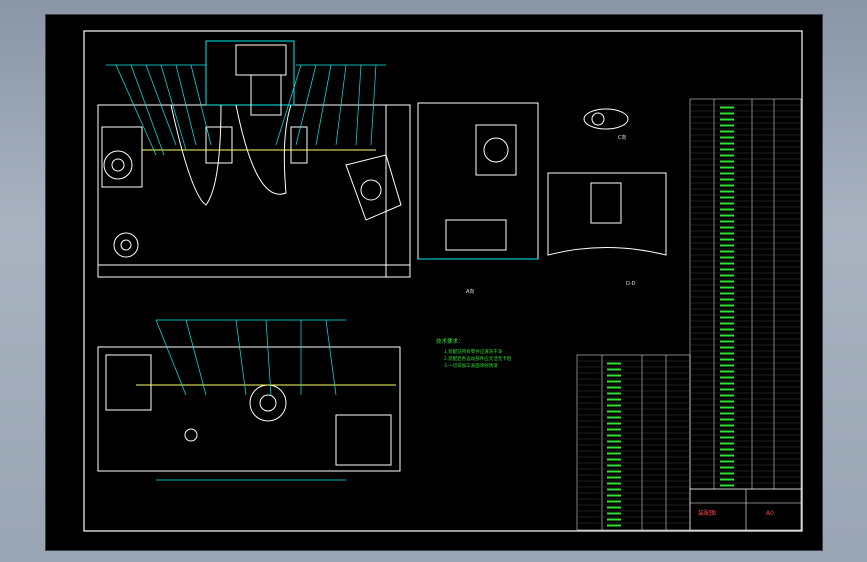 This screenshot has height=562, width=867. Describe the element at coordinates (770, 513) in the screenshot. I see `title-block-sheet: A0` at that location.